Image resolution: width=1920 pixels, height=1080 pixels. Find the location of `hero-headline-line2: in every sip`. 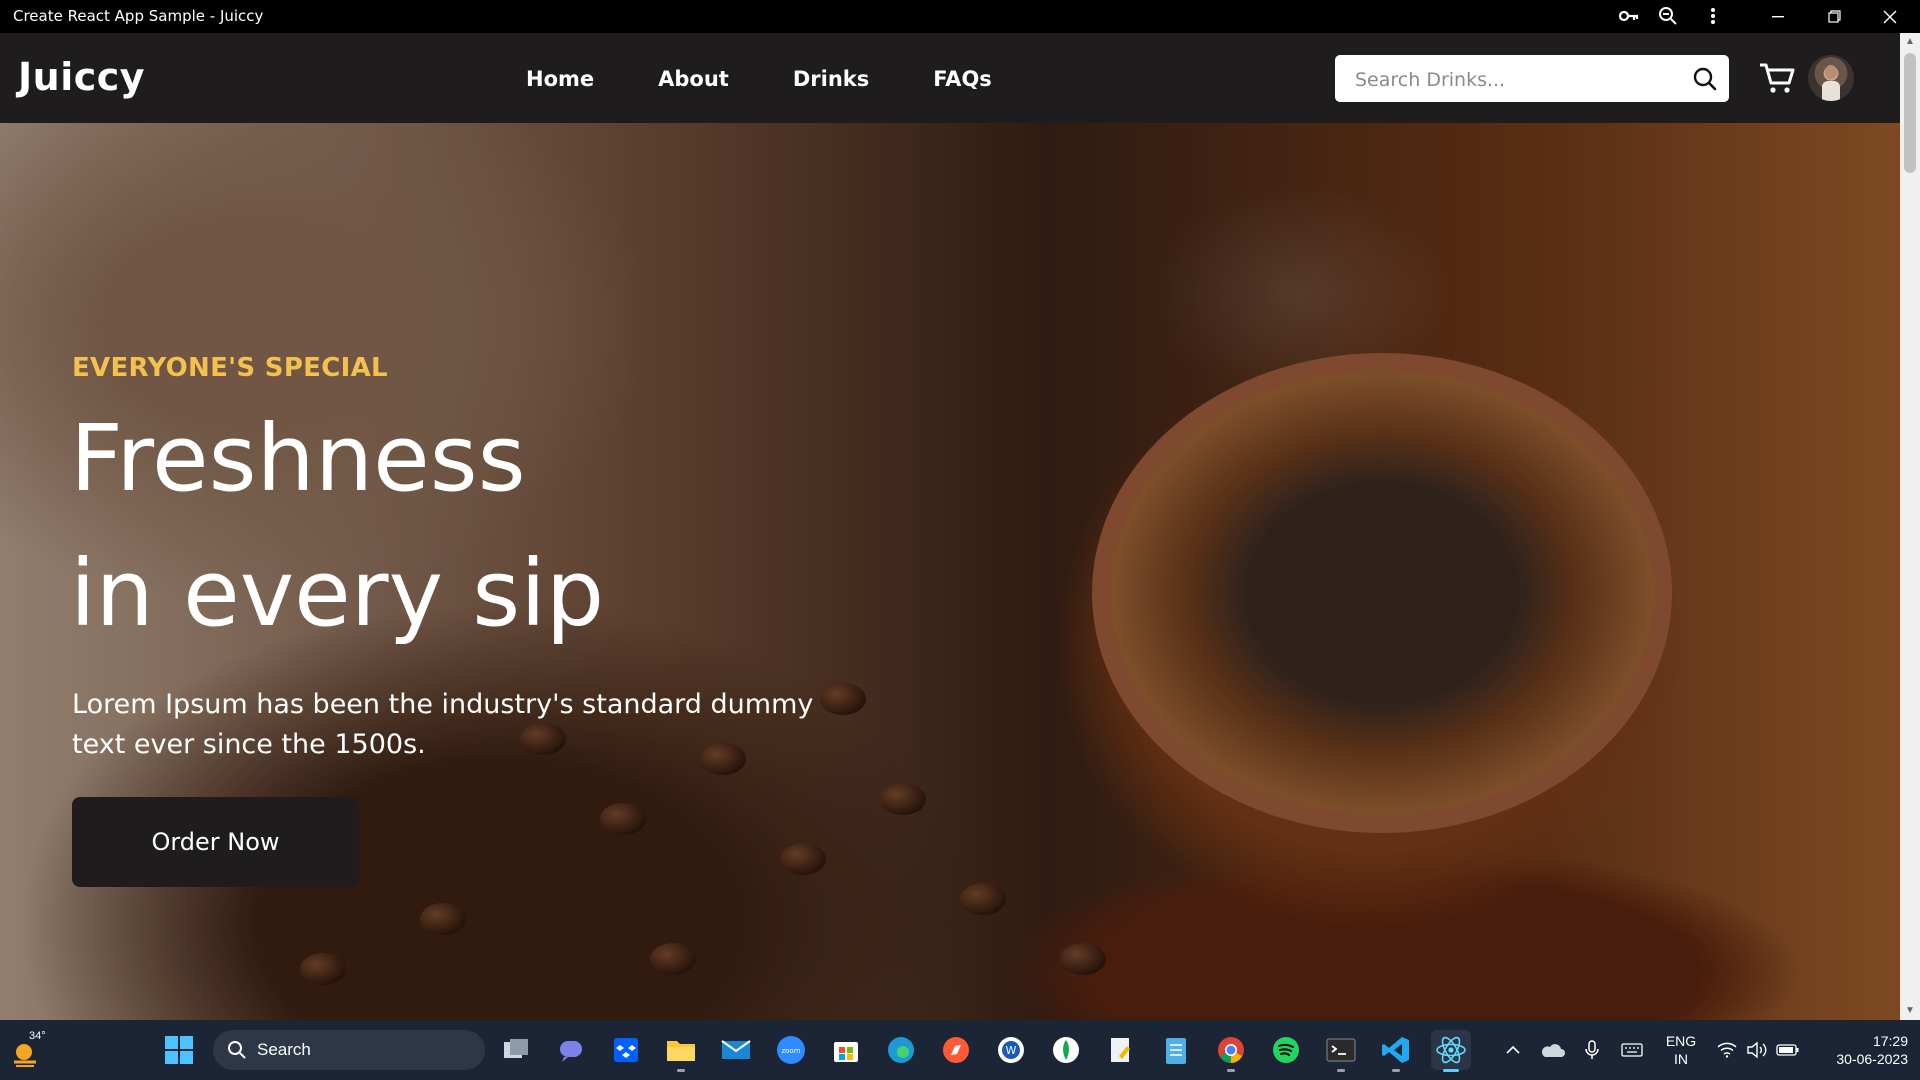

hero-headline-line2: in every sip is located at coordinates (337, 593).